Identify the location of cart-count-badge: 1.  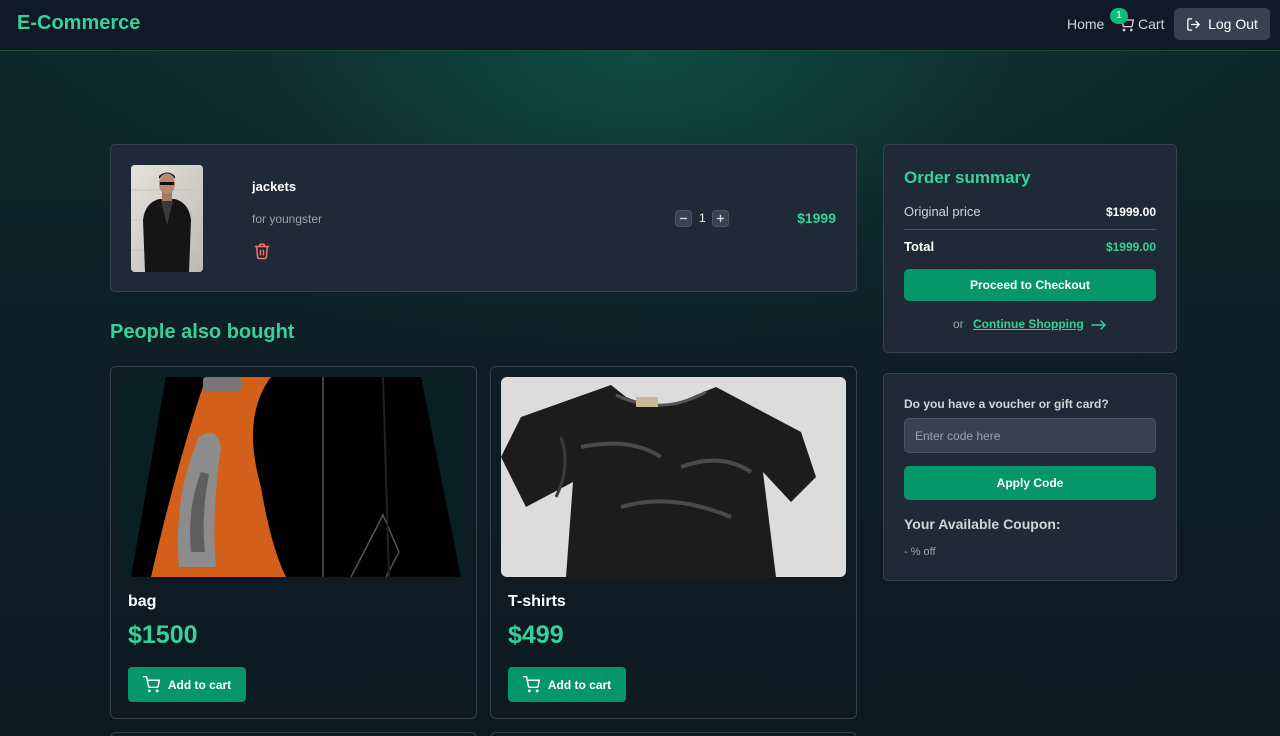
(1119, 16).